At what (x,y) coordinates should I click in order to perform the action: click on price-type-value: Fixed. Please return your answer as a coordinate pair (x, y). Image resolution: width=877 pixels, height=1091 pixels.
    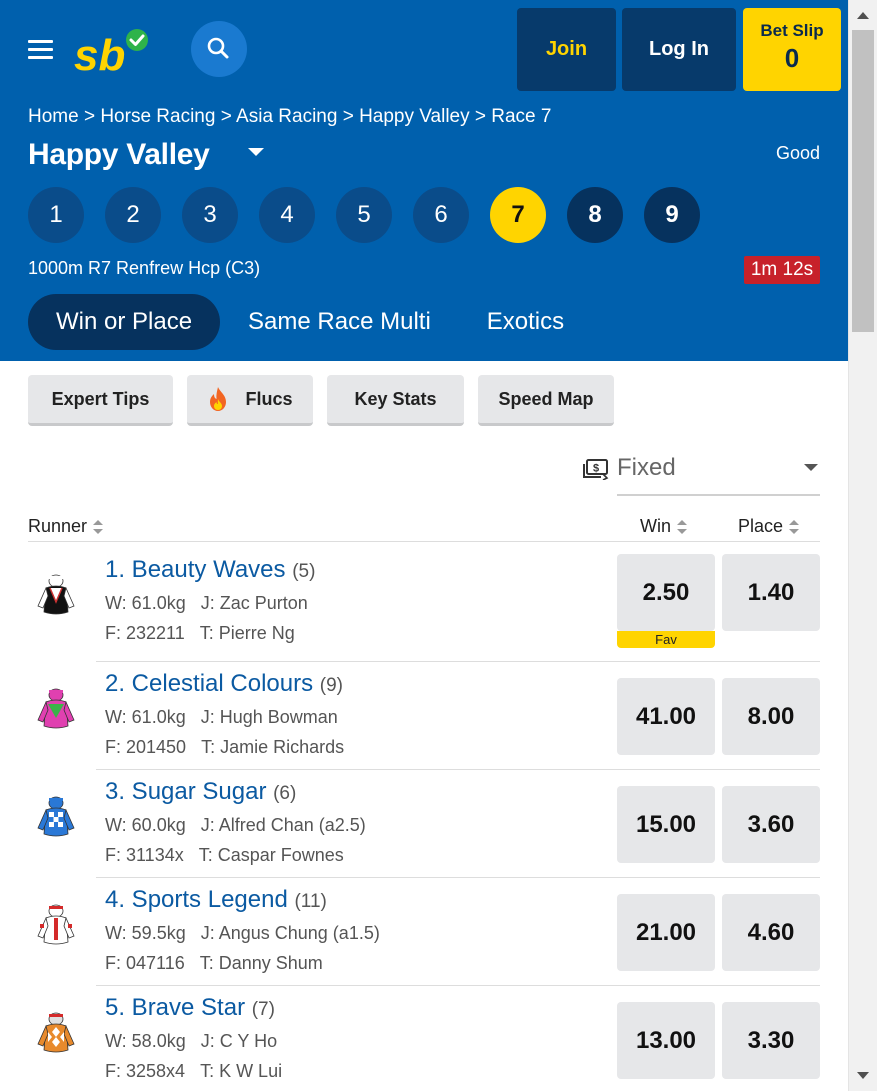
    Looking at the image, I should click on (646, 467).